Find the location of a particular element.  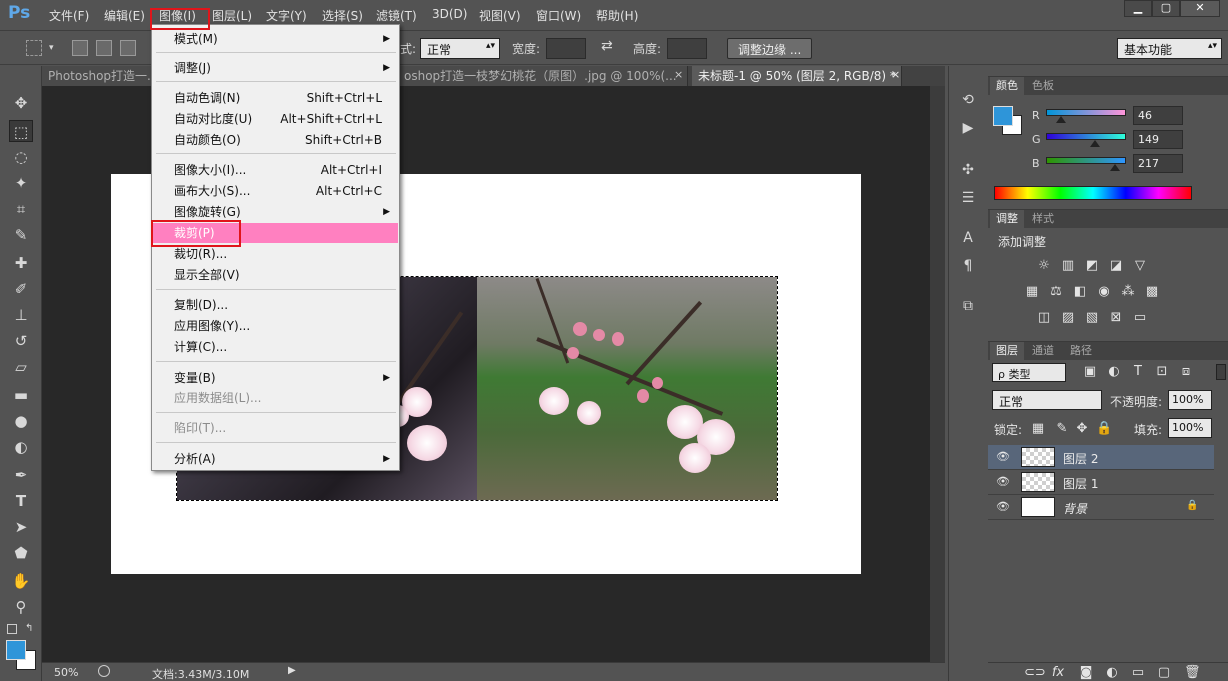

new-adjustment-icon: ◐ is located at coordinates (1112, 673).